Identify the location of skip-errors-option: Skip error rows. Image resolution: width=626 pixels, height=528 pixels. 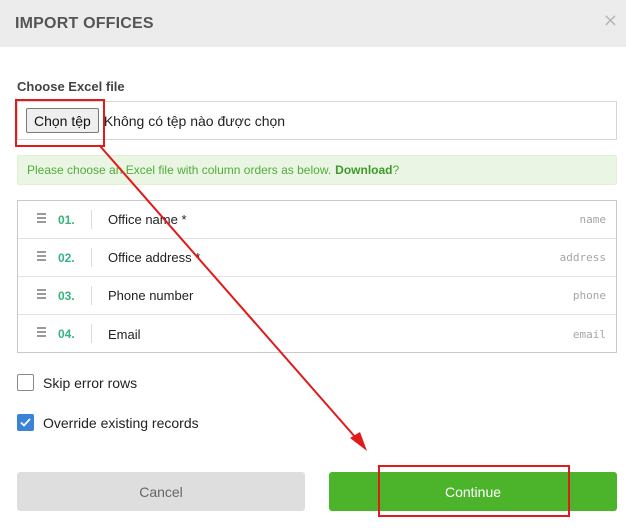
(77, 382).